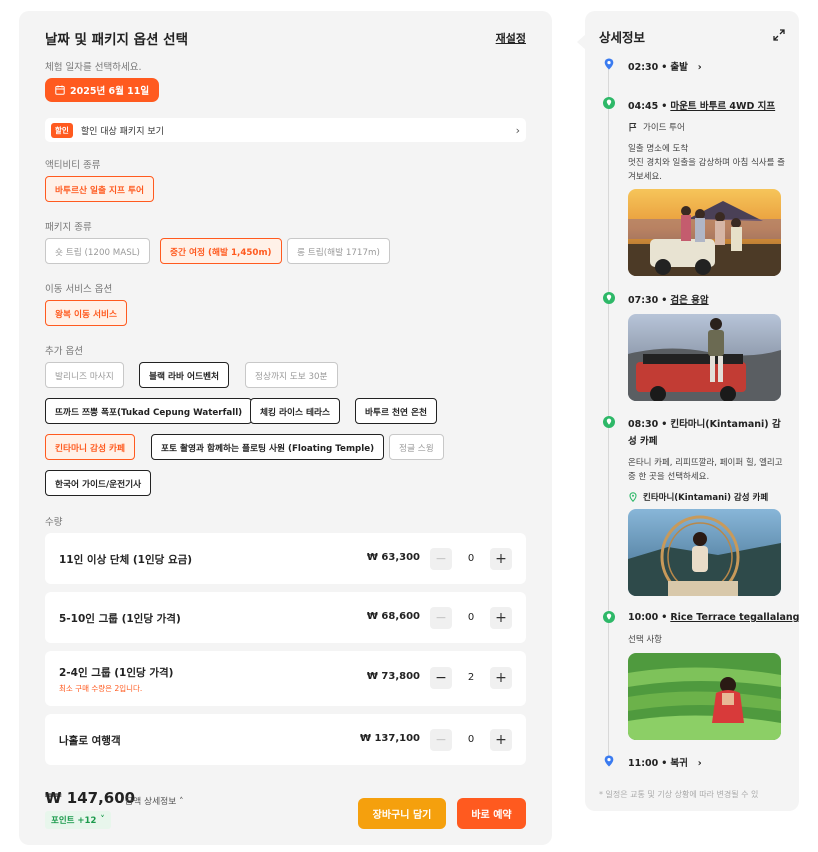 This screenshot has height=852, width=818. Describe the element at coordinates (679, 794) in the screenshot. I see `itinerary-footnote: * 일정은 교통 및 기상 상황에 따라 변경될 수 있` at that location.